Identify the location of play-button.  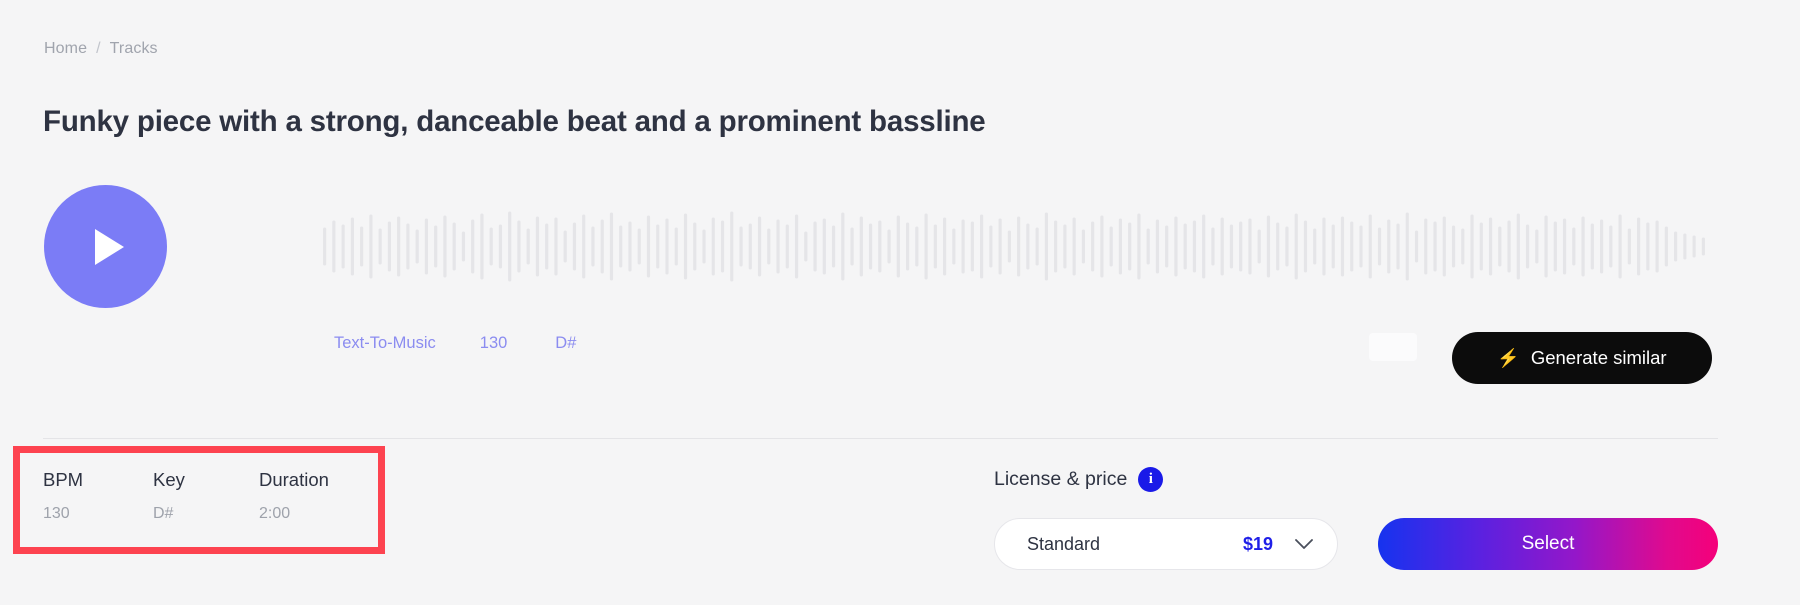
(105, 246).